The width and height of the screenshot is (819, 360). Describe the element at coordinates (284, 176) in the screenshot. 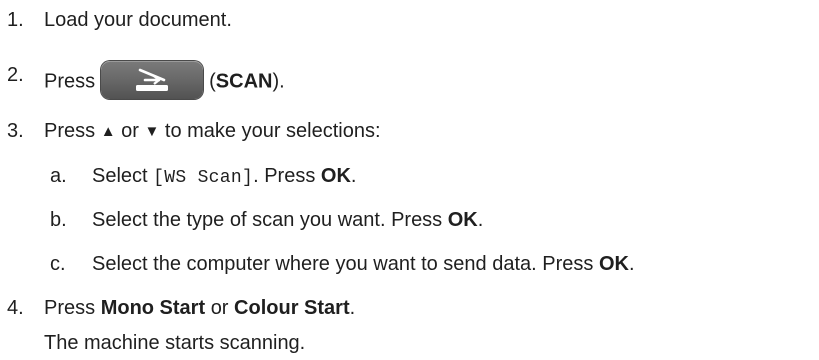

I see `substep-text-press: . Press` at that location.